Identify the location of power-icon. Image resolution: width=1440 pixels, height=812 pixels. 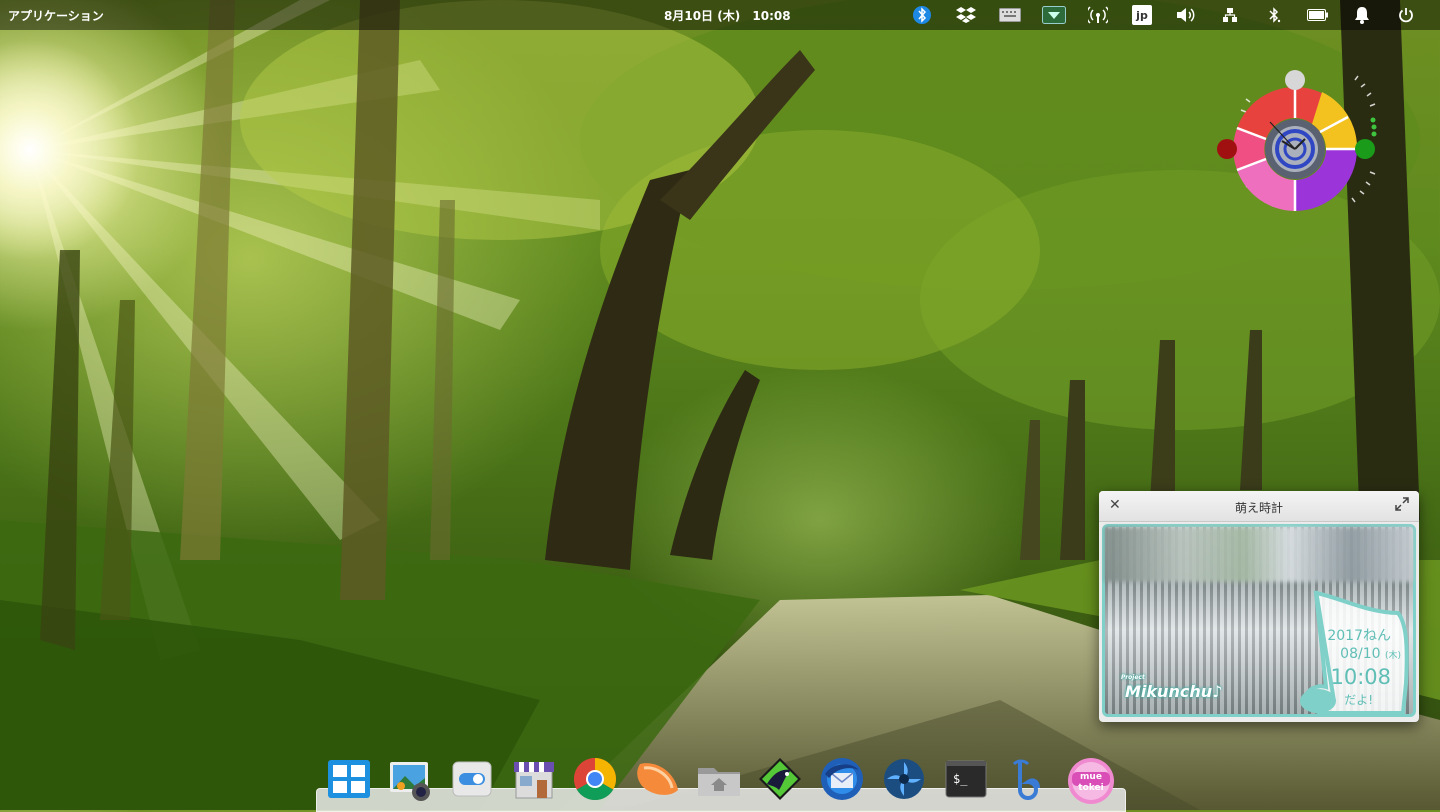
(1406, 15).